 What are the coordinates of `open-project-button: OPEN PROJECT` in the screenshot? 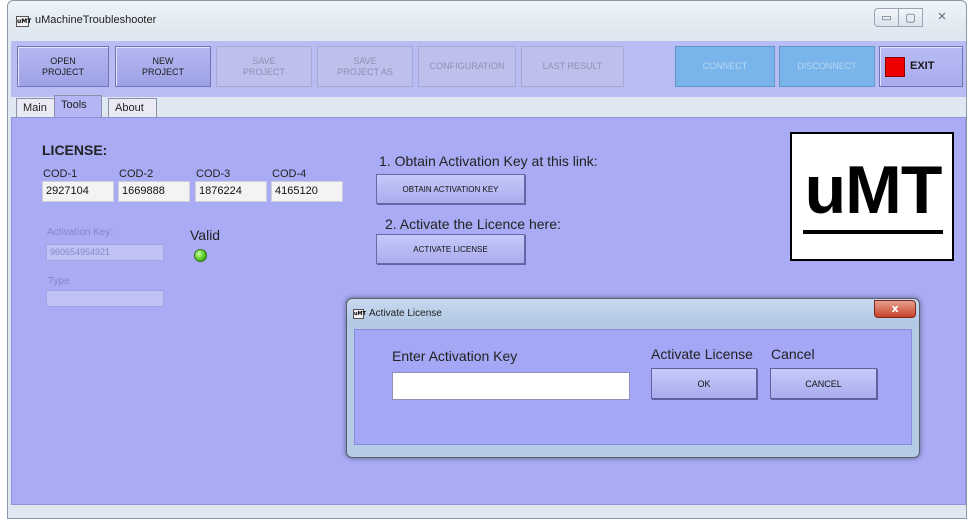 It's located at (63, 66).